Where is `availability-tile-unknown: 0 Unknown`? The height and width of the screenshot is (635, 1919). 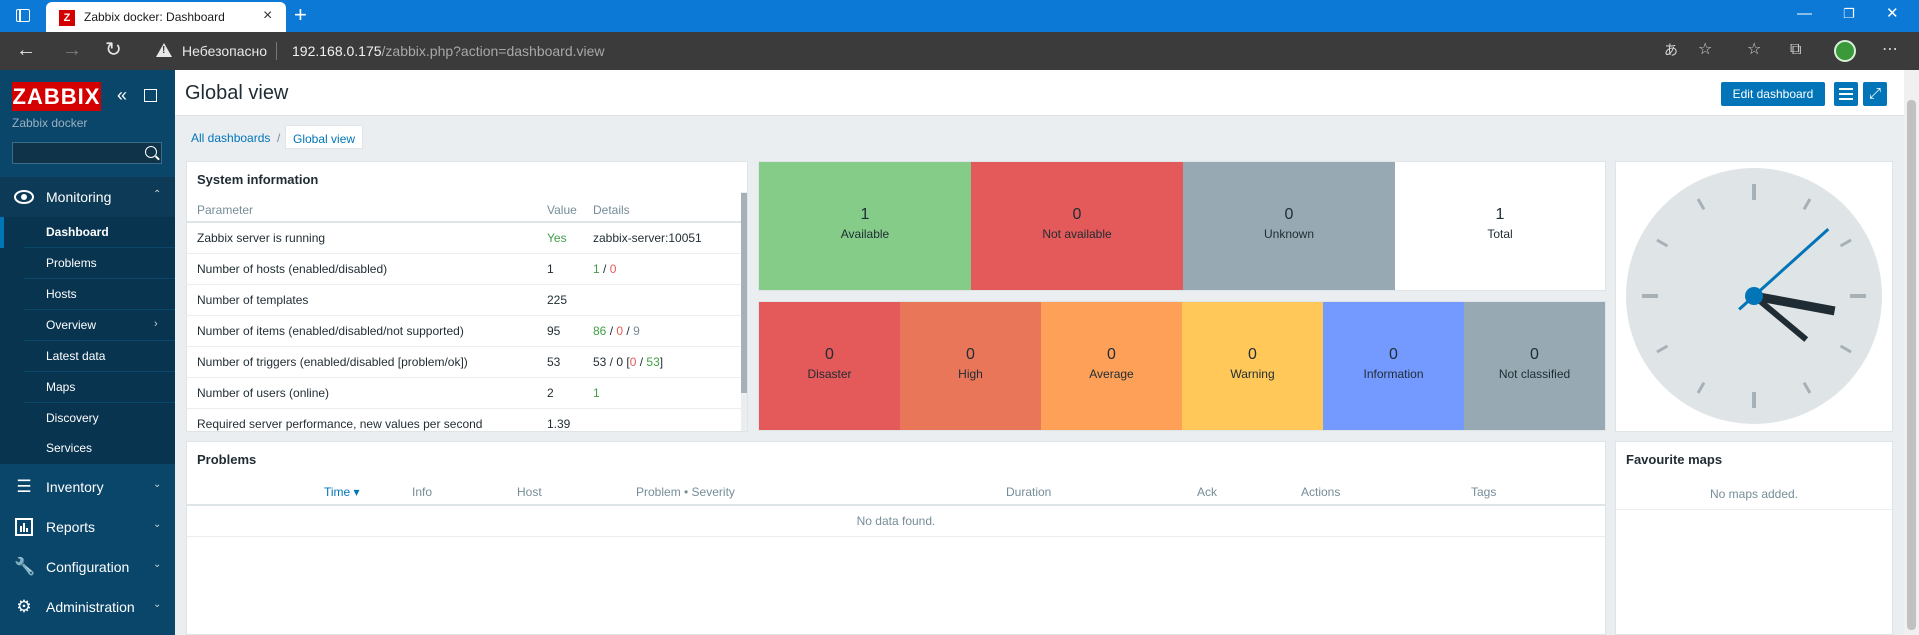
availability-tile-unknown: 0 Unknown is located at coordinates (1289, 226).